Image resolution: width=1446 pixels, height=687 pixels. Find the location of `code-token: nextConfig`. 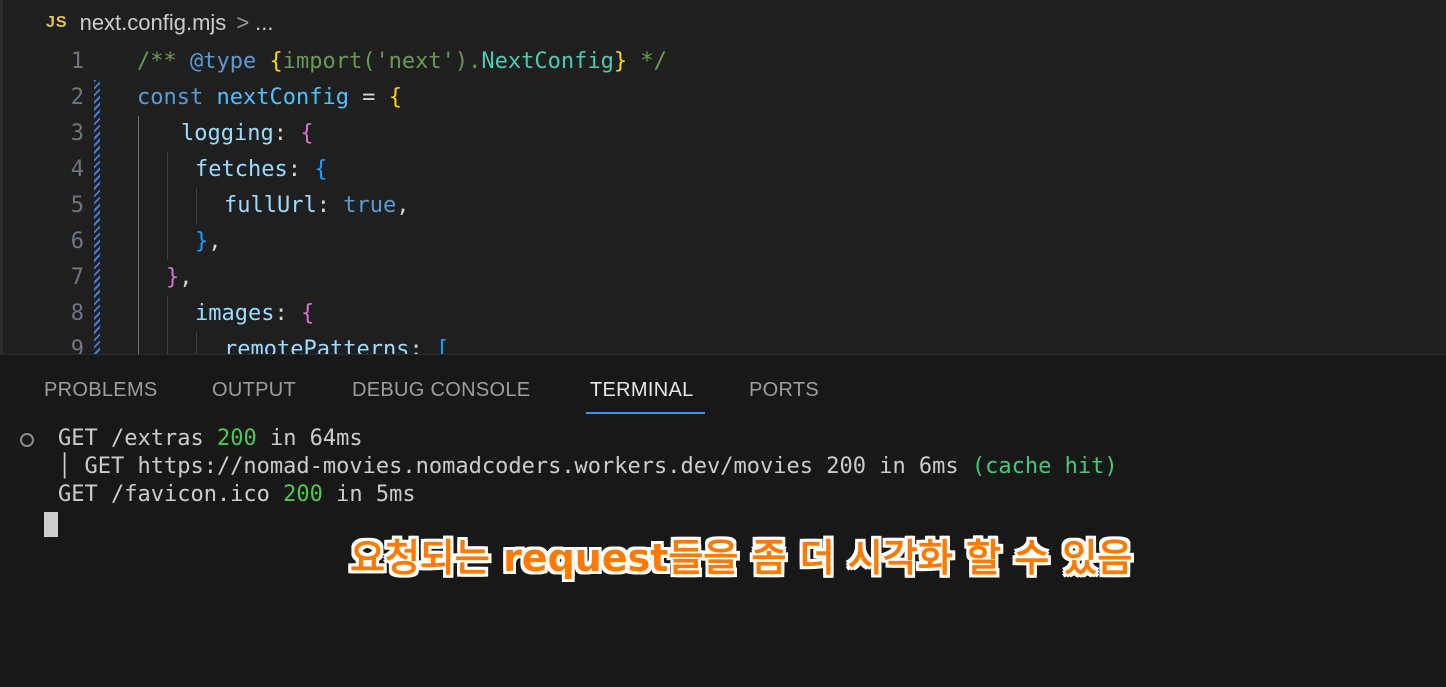

code-token: nextConfig is located at coordinates (282, 97).